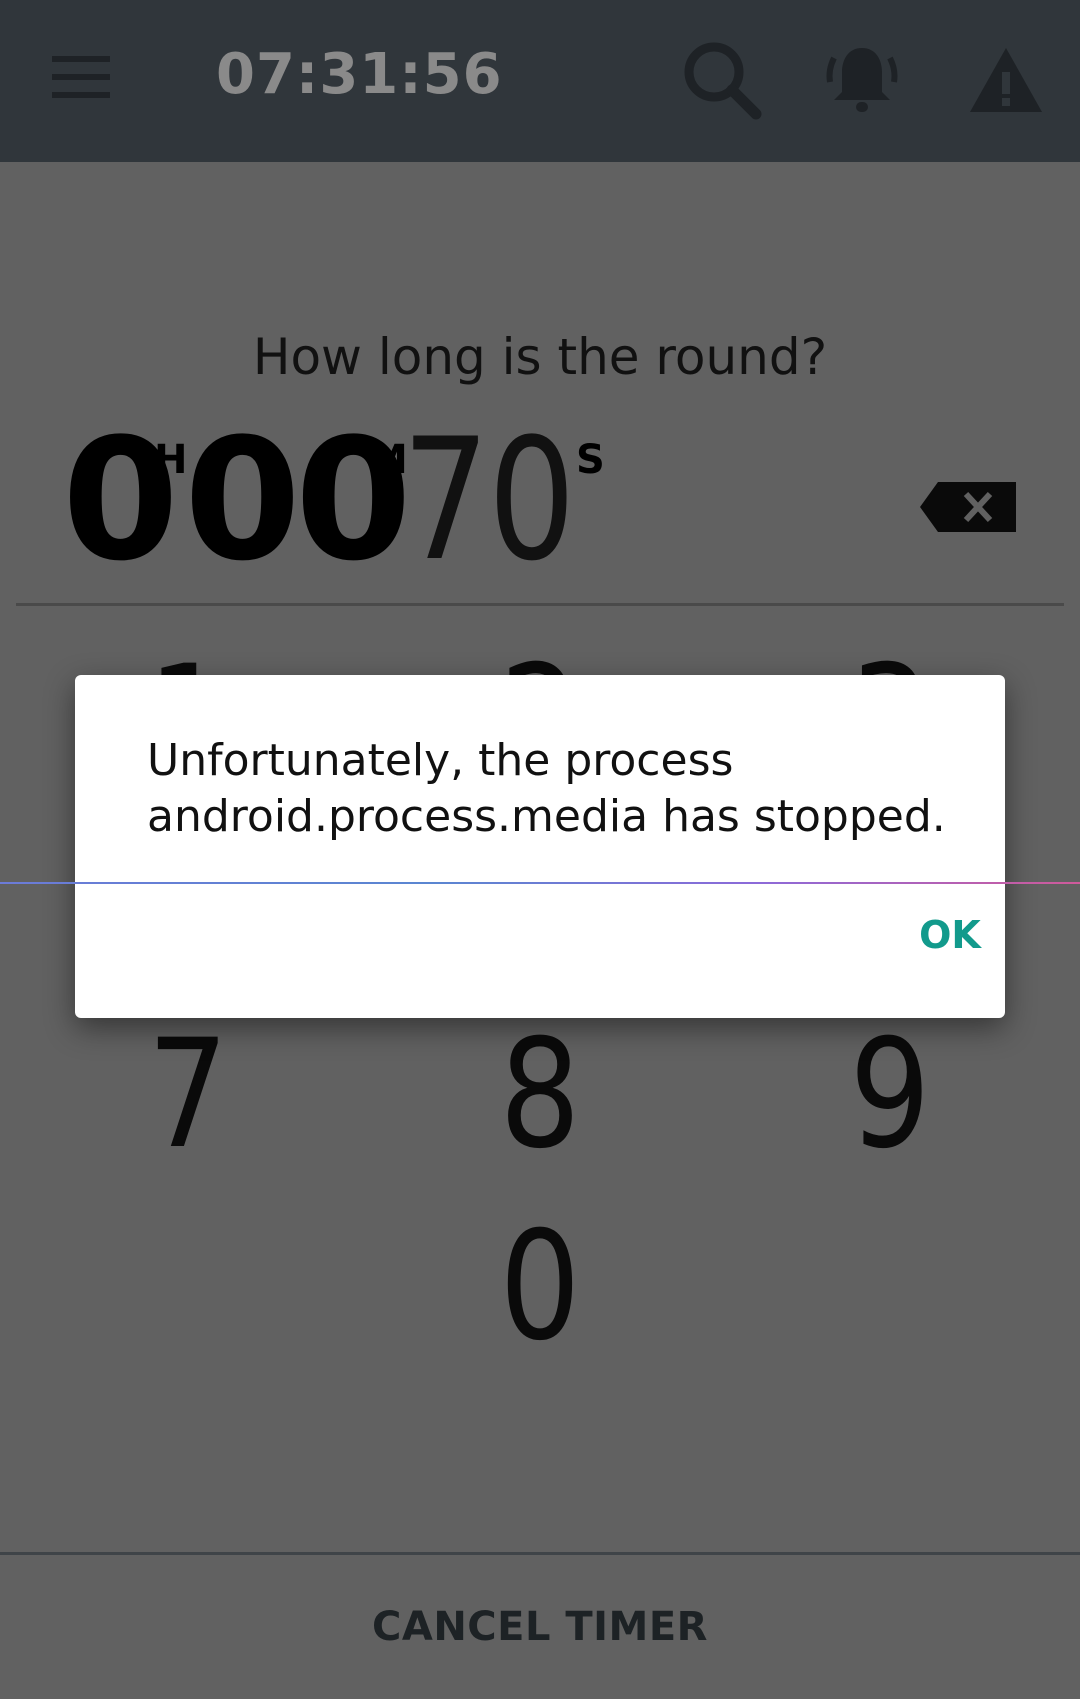 This screenshot has height=1699, width=1080. What do you see at coordinates (540, 1287) in the screenshot?
I see `key-0: 0` at bounding box center [540, 1287].